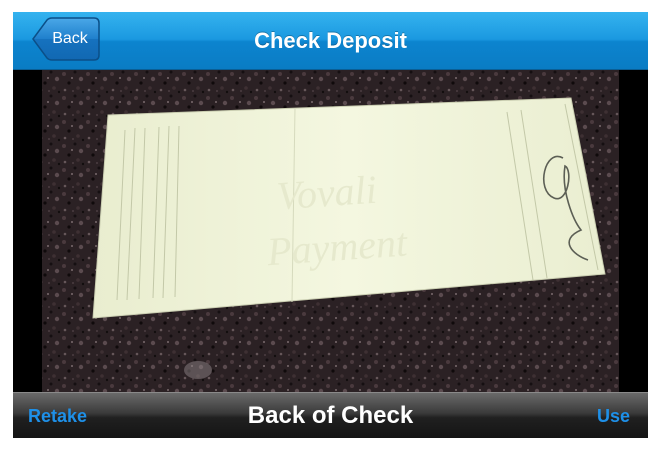  Describe the element at coordinates (70, 38) in the screenshot. I see `back-button-label: Back` at that location.